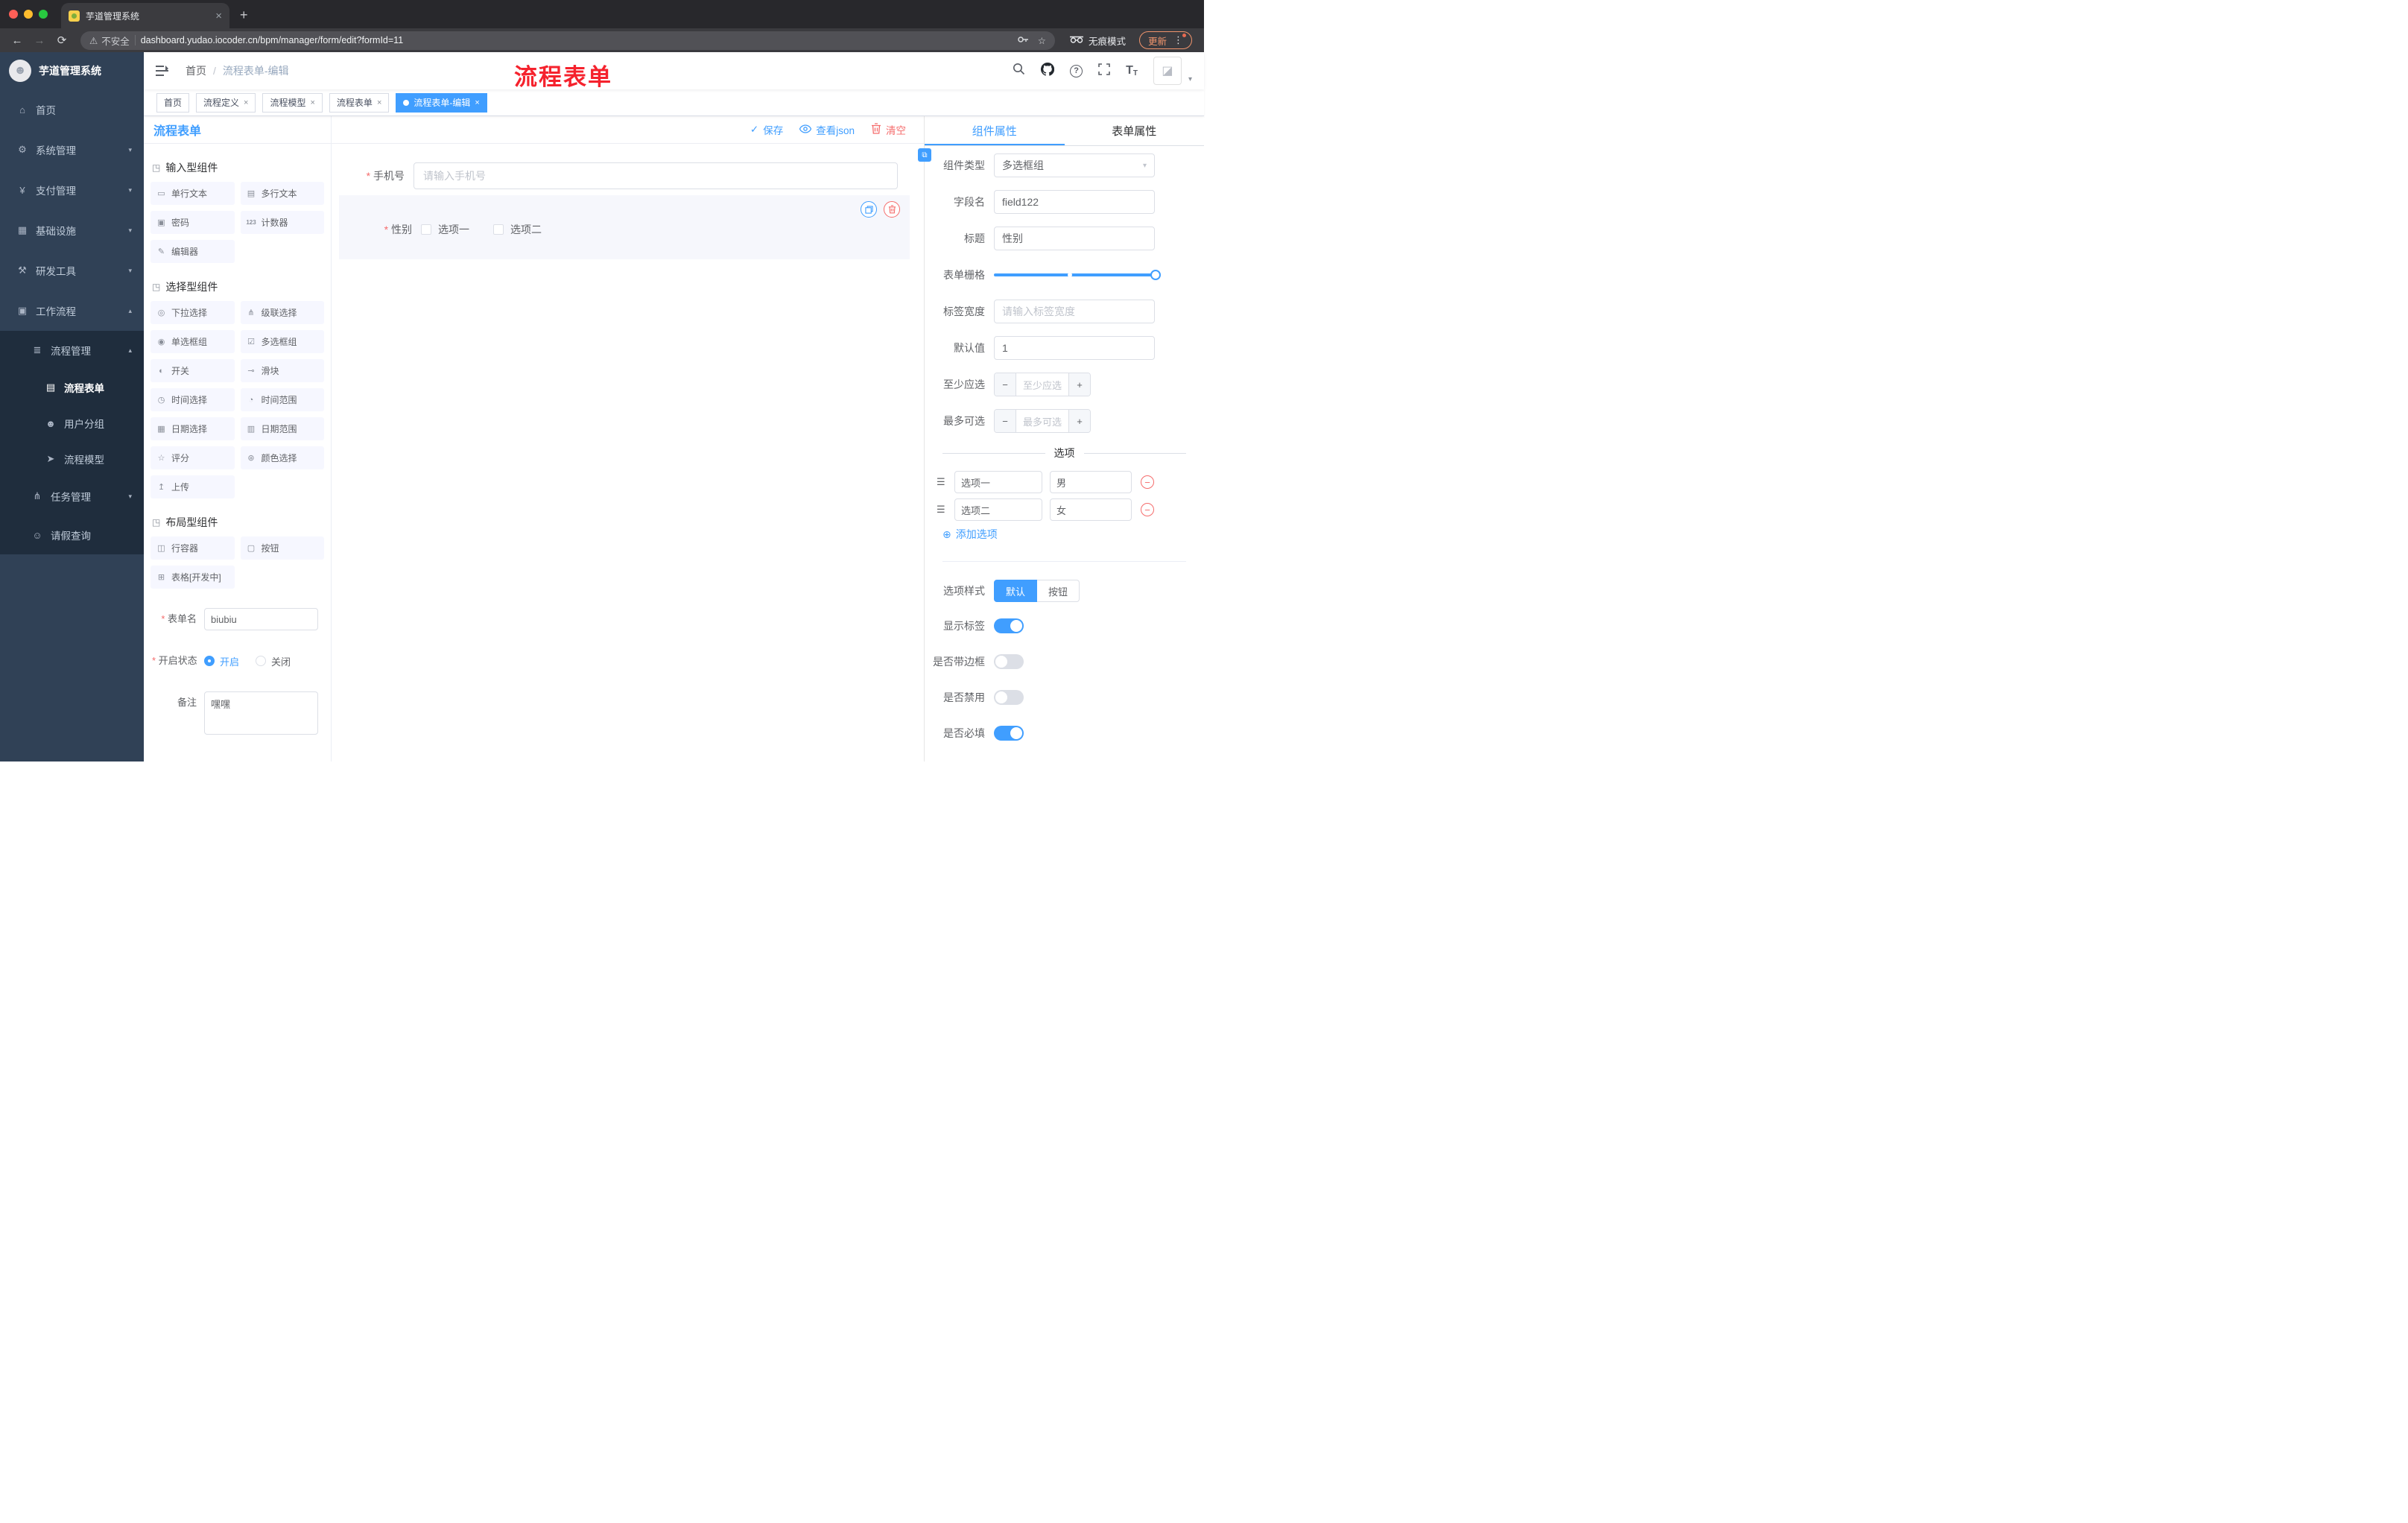 The image size is (2408, 1523). Describe the element at coordinates (72, 110) in the screenshot. I see `sidebar-item-home: ⌂ 首页` at that location.